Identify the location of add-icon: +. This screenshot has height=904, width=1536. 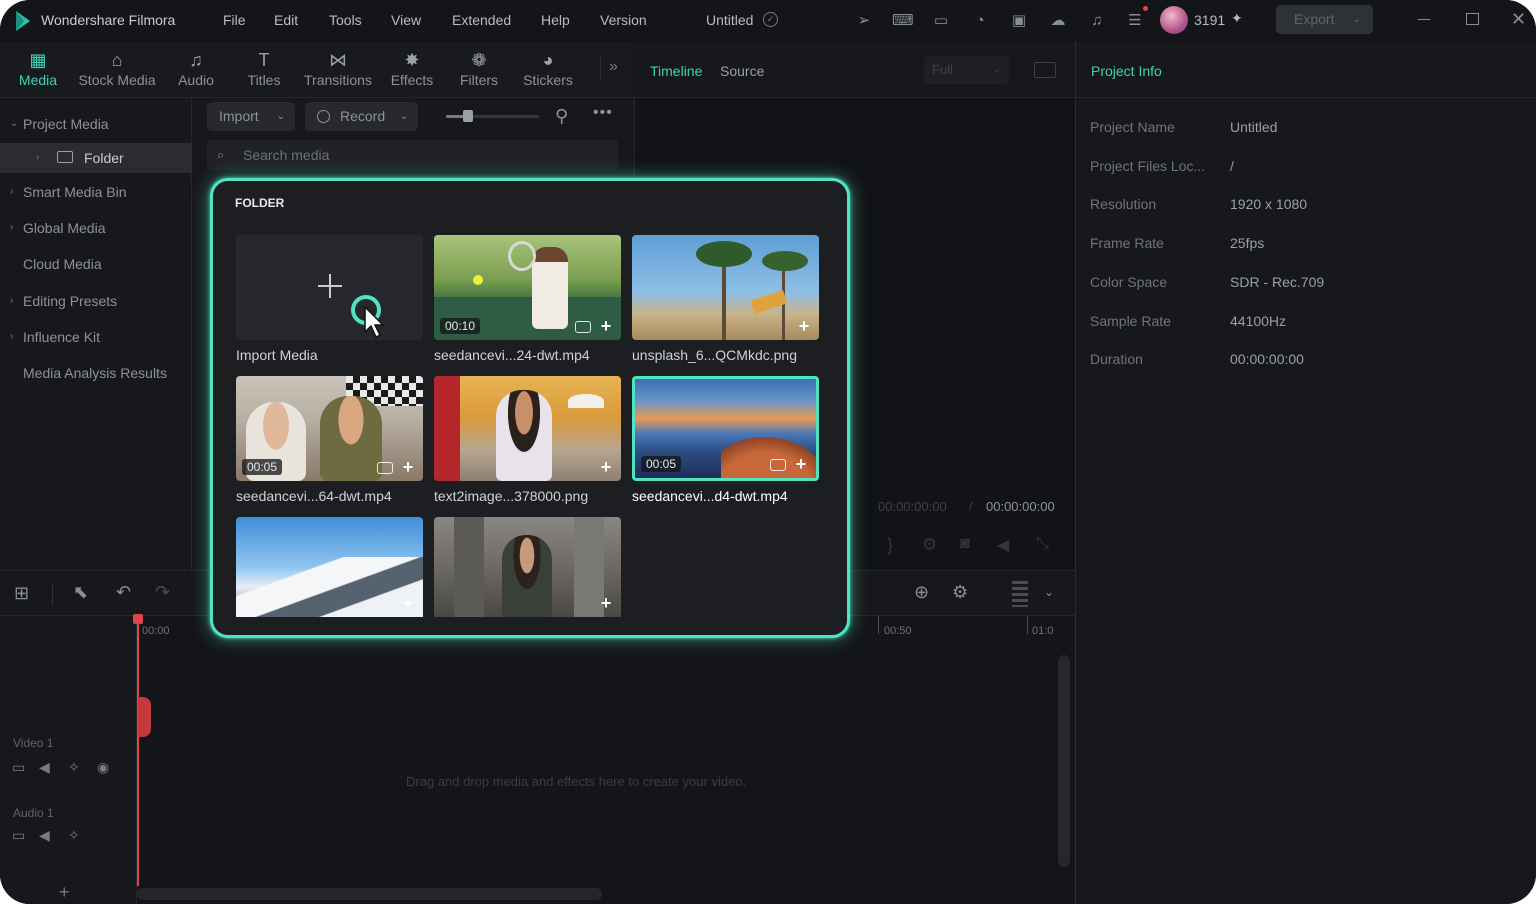
(64, 892).